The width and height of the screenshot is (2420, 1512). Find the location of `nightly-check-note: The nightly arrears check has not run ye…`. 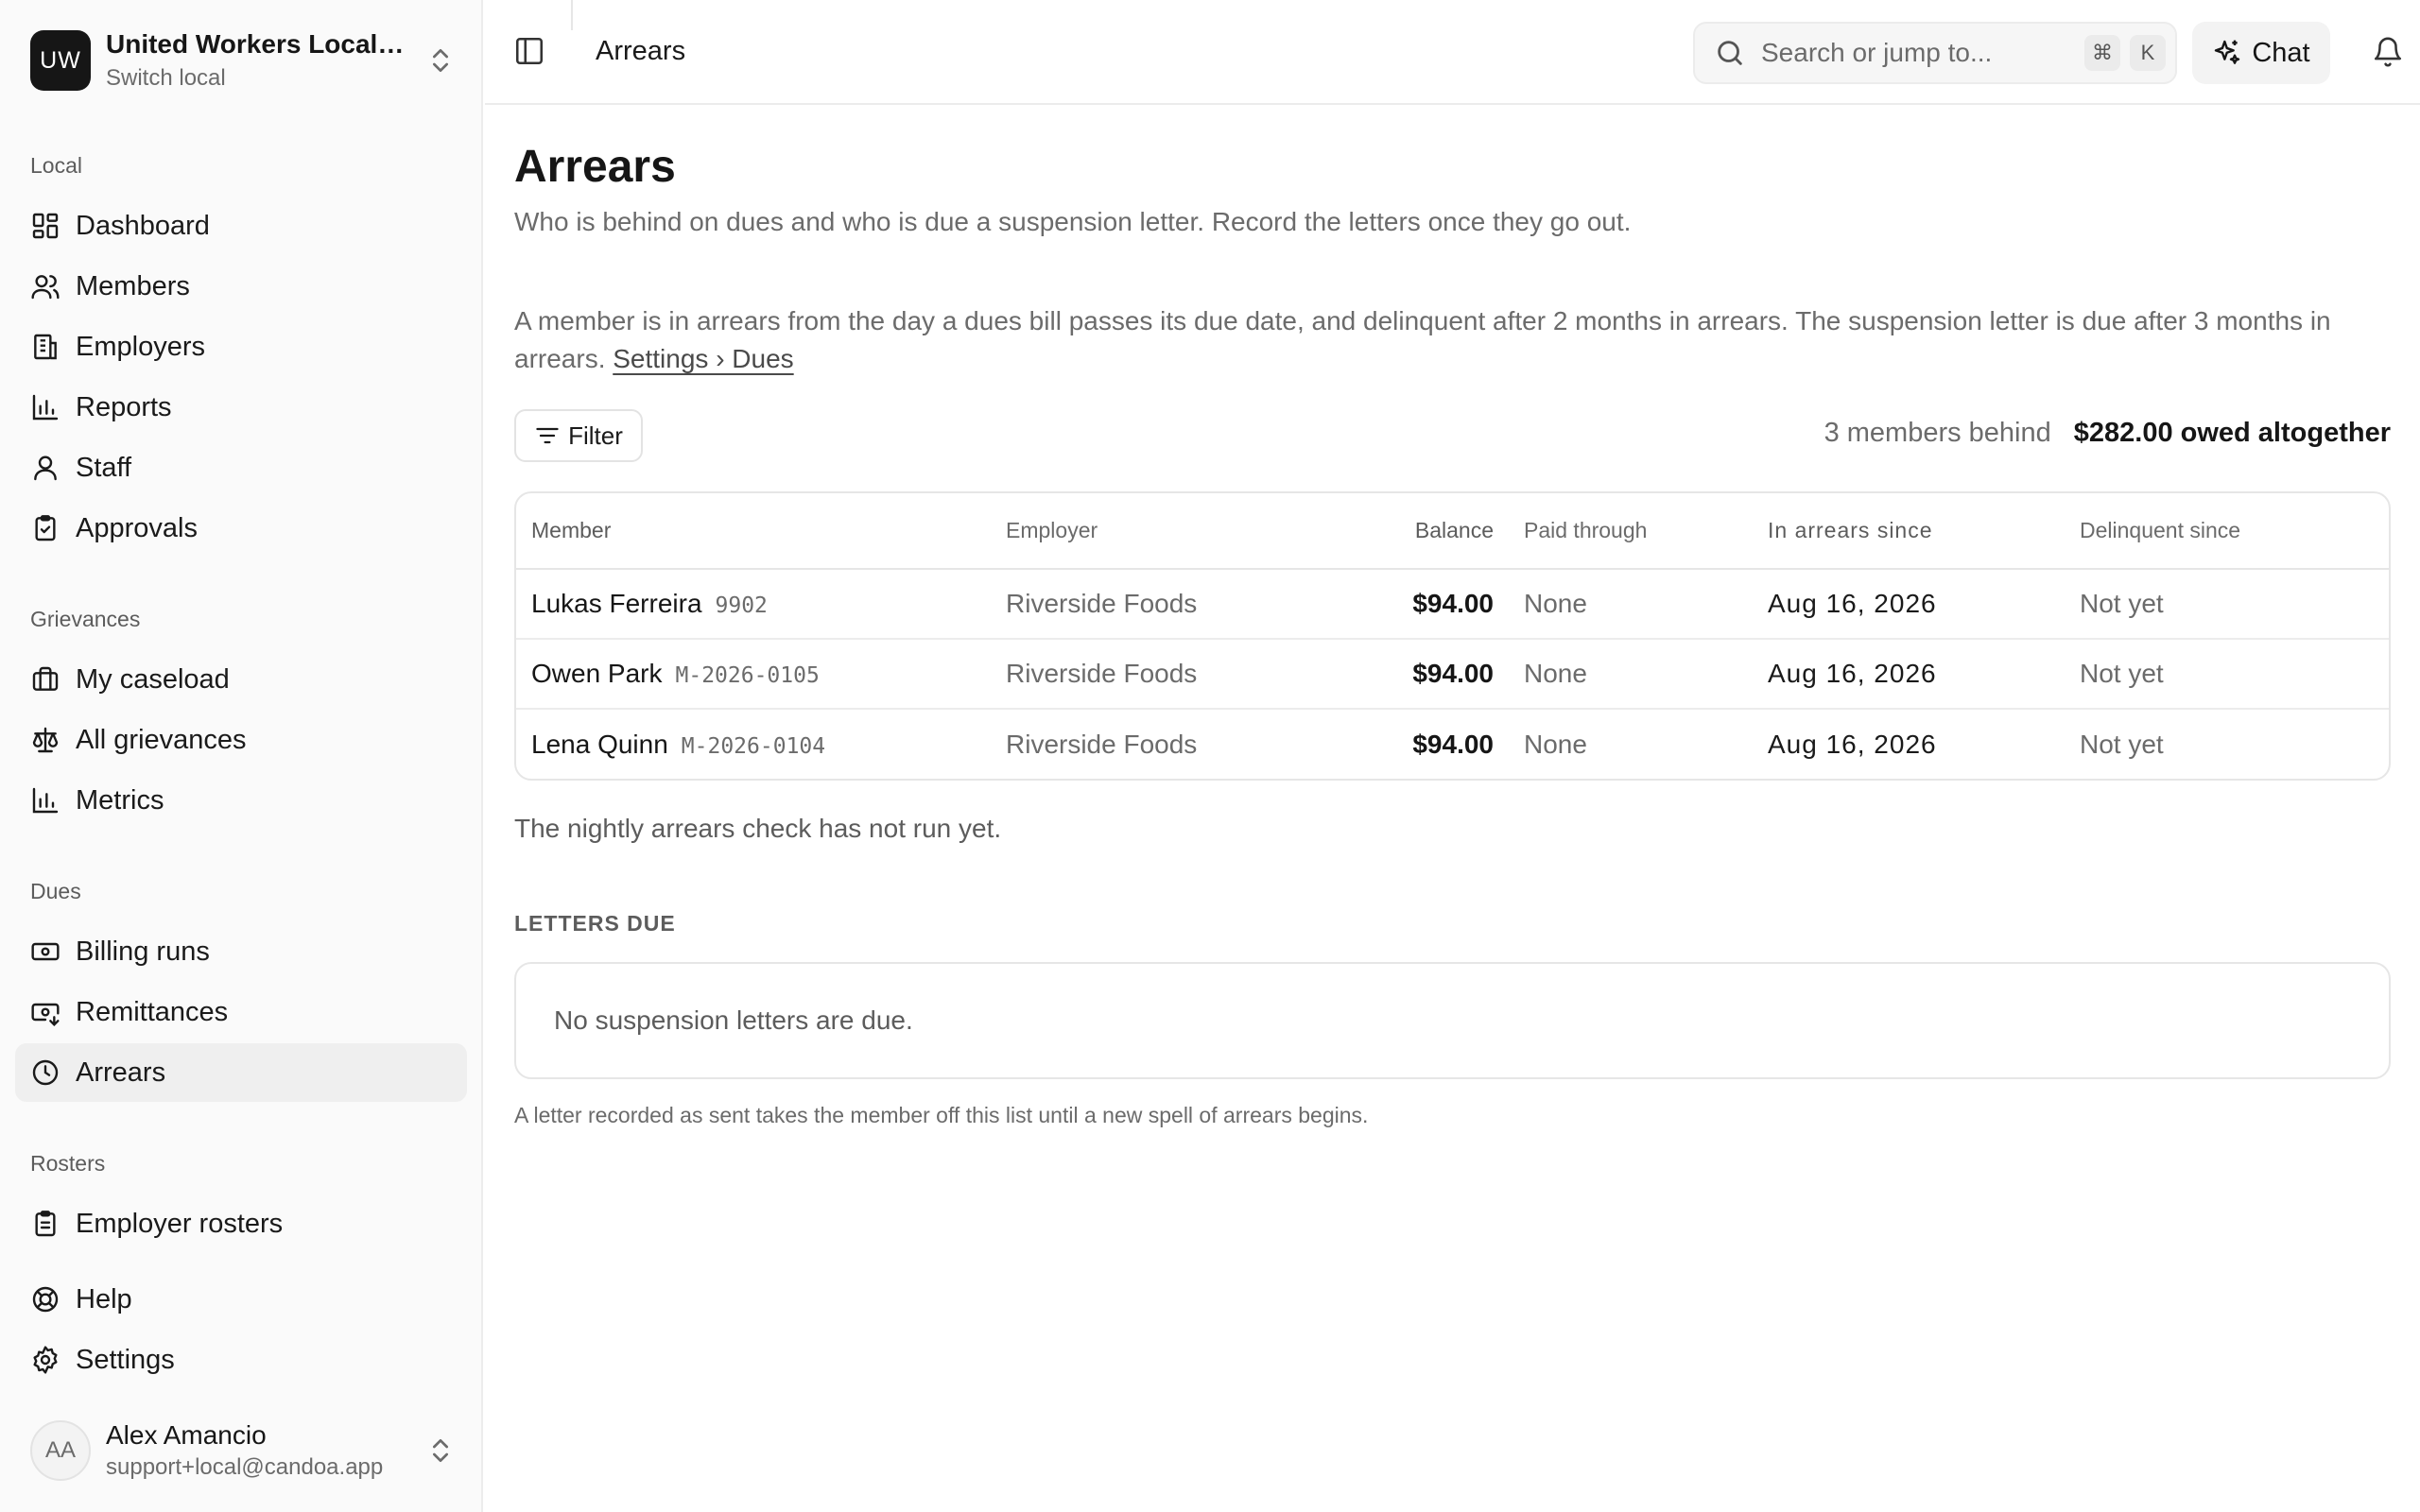

nightly-check-note: The nightly arrears check has not run ye… is located at coordinates (758, 828).